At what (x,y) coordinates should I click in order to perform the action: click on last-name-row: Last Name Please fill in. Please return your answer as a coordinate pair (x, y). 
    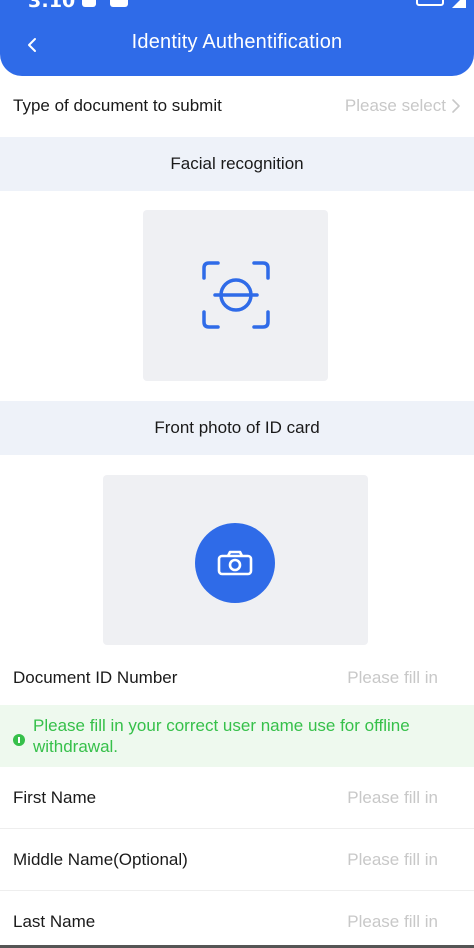
    Looking at the image, I should click on (237, 919).